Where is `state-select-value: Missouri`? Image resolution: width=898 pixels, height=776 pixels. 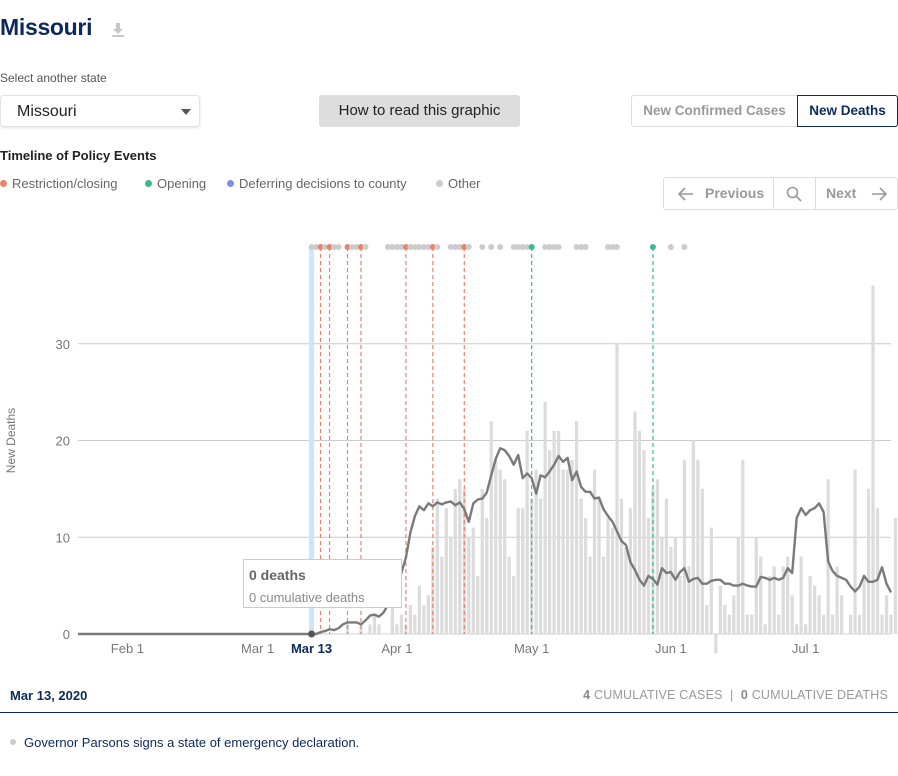 state-select-value: Missouri is located at coordinates (47, 111).